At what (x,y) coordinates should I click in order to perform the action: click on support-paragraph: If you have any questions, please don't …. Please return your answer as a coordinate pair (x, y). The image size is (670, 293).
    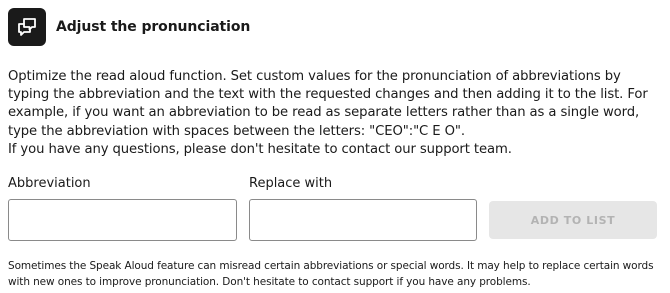
    Looking at the image, I should click on (260, 149).